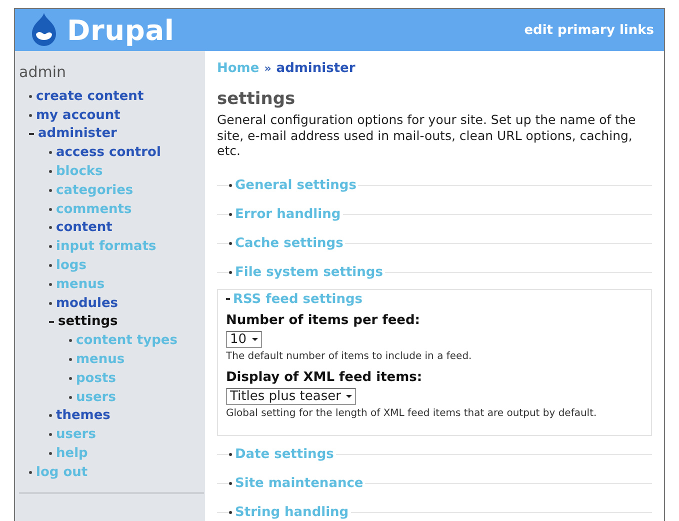 This screenshot has width=679, height=521. I want to click on nav-link: content types, so click(127, 340).